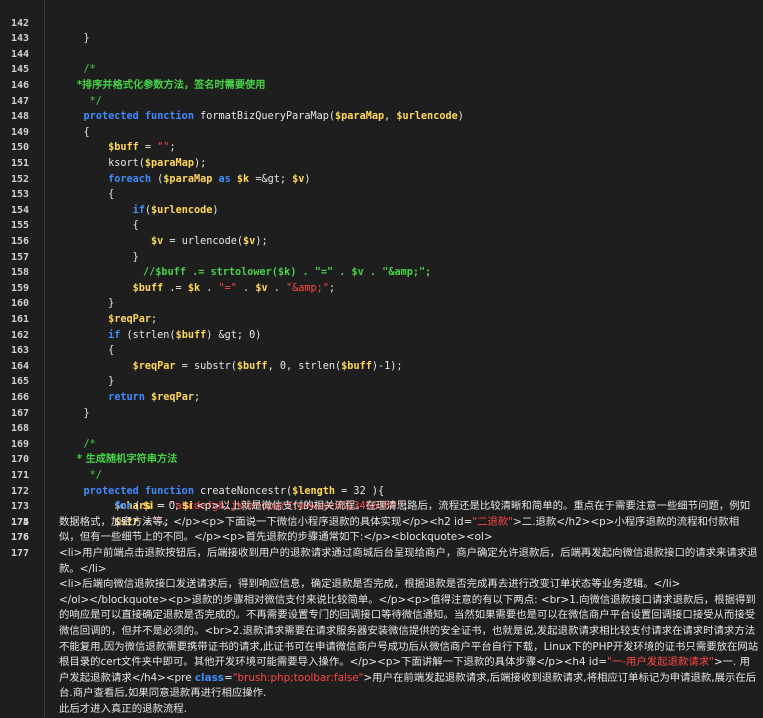 The width and height of the screenshot is (763, 718). I want to click on code-line: 169 * 生成随机字符串方法, so click(387, 443).